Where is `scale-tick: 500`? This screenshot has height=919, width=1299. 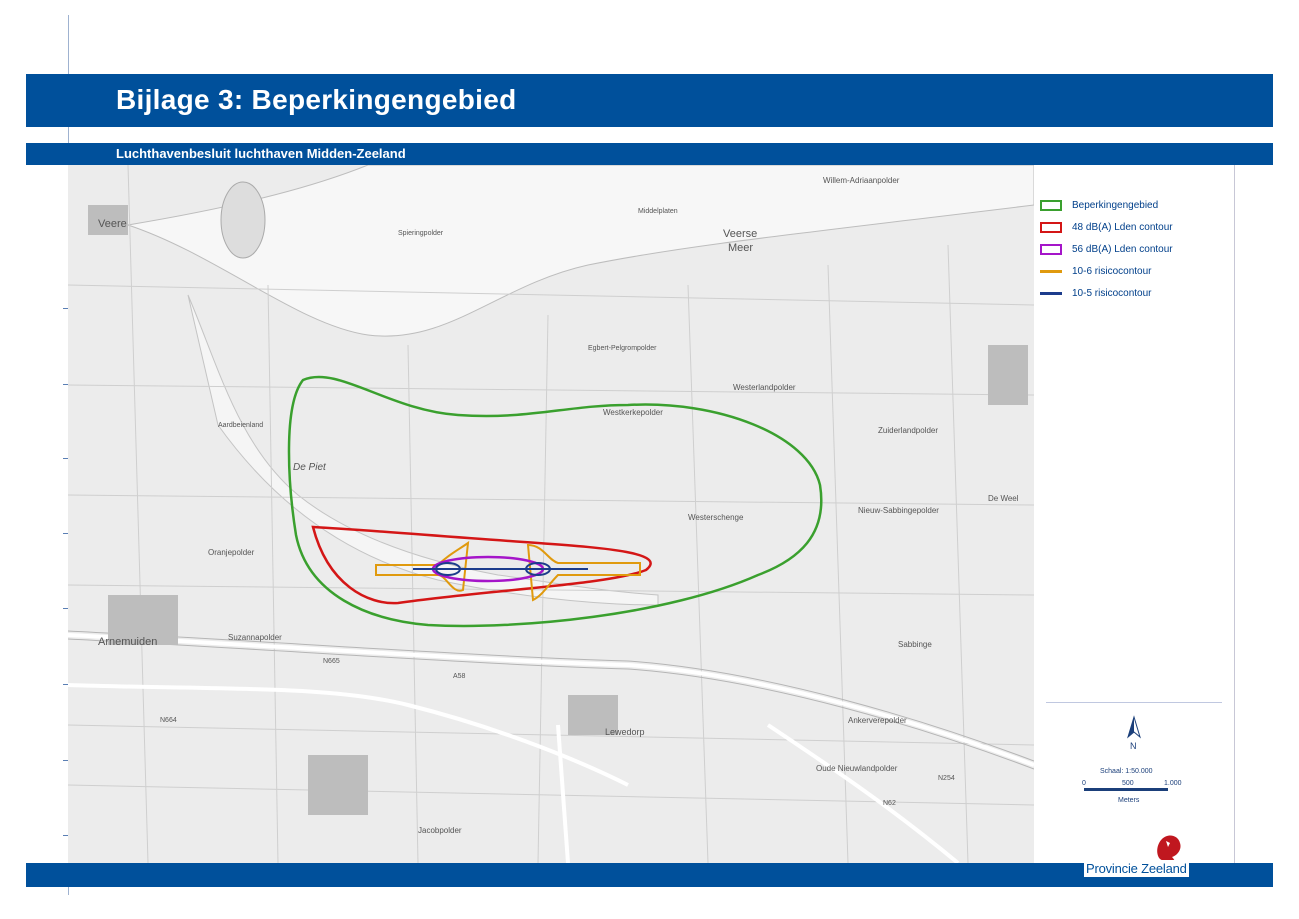
scale-tick: 500 is located at coordinates (1128, 783).